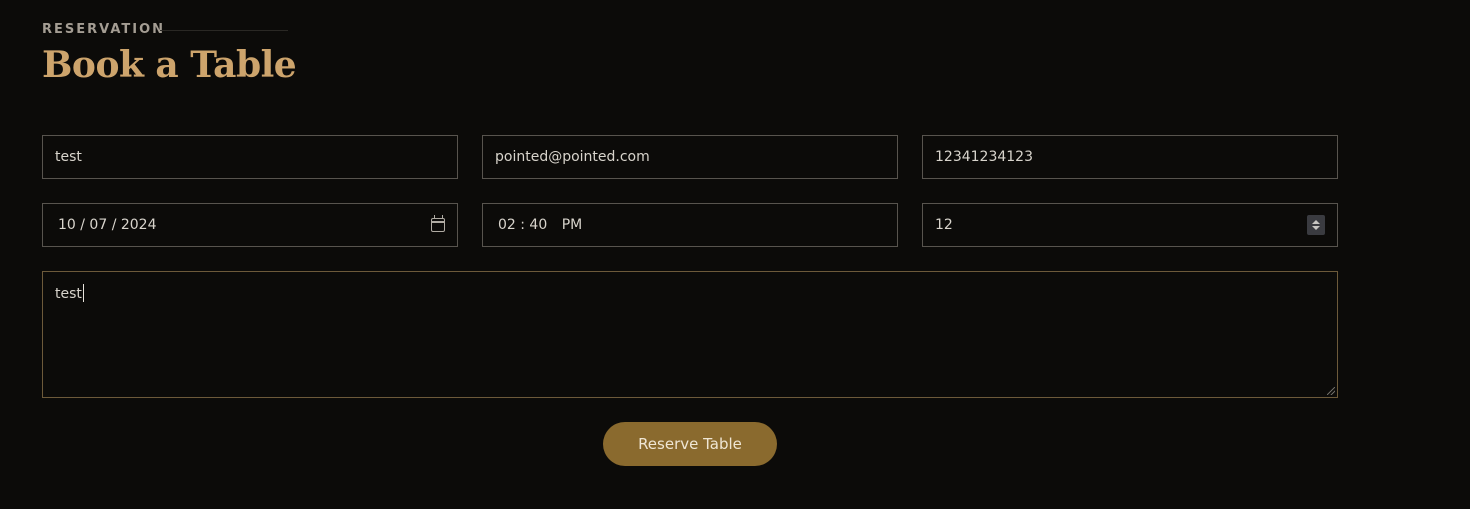  Describe the element at coordinates (690, 444) in the screenshot. I see `reserve-table-button: Reserve Table` at that location.